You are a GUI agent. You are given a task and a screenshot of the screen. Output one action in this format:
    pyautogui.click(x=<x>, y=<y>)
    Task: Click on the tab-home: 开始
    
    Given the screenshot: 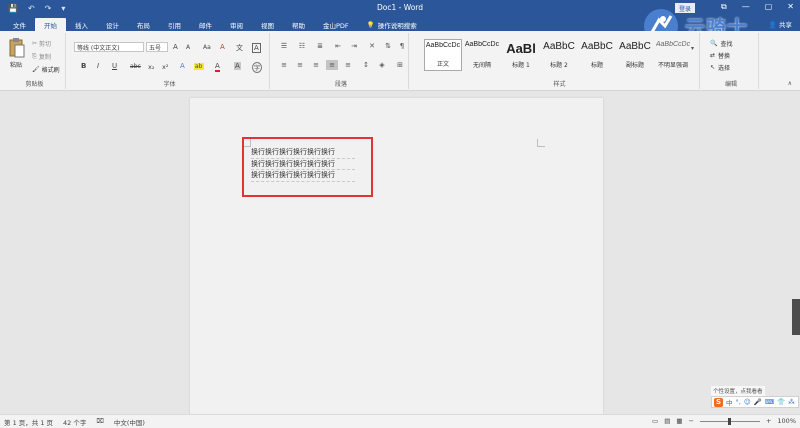 What is the action you would take?
    pyautogui.click(x=50, y=24)
    